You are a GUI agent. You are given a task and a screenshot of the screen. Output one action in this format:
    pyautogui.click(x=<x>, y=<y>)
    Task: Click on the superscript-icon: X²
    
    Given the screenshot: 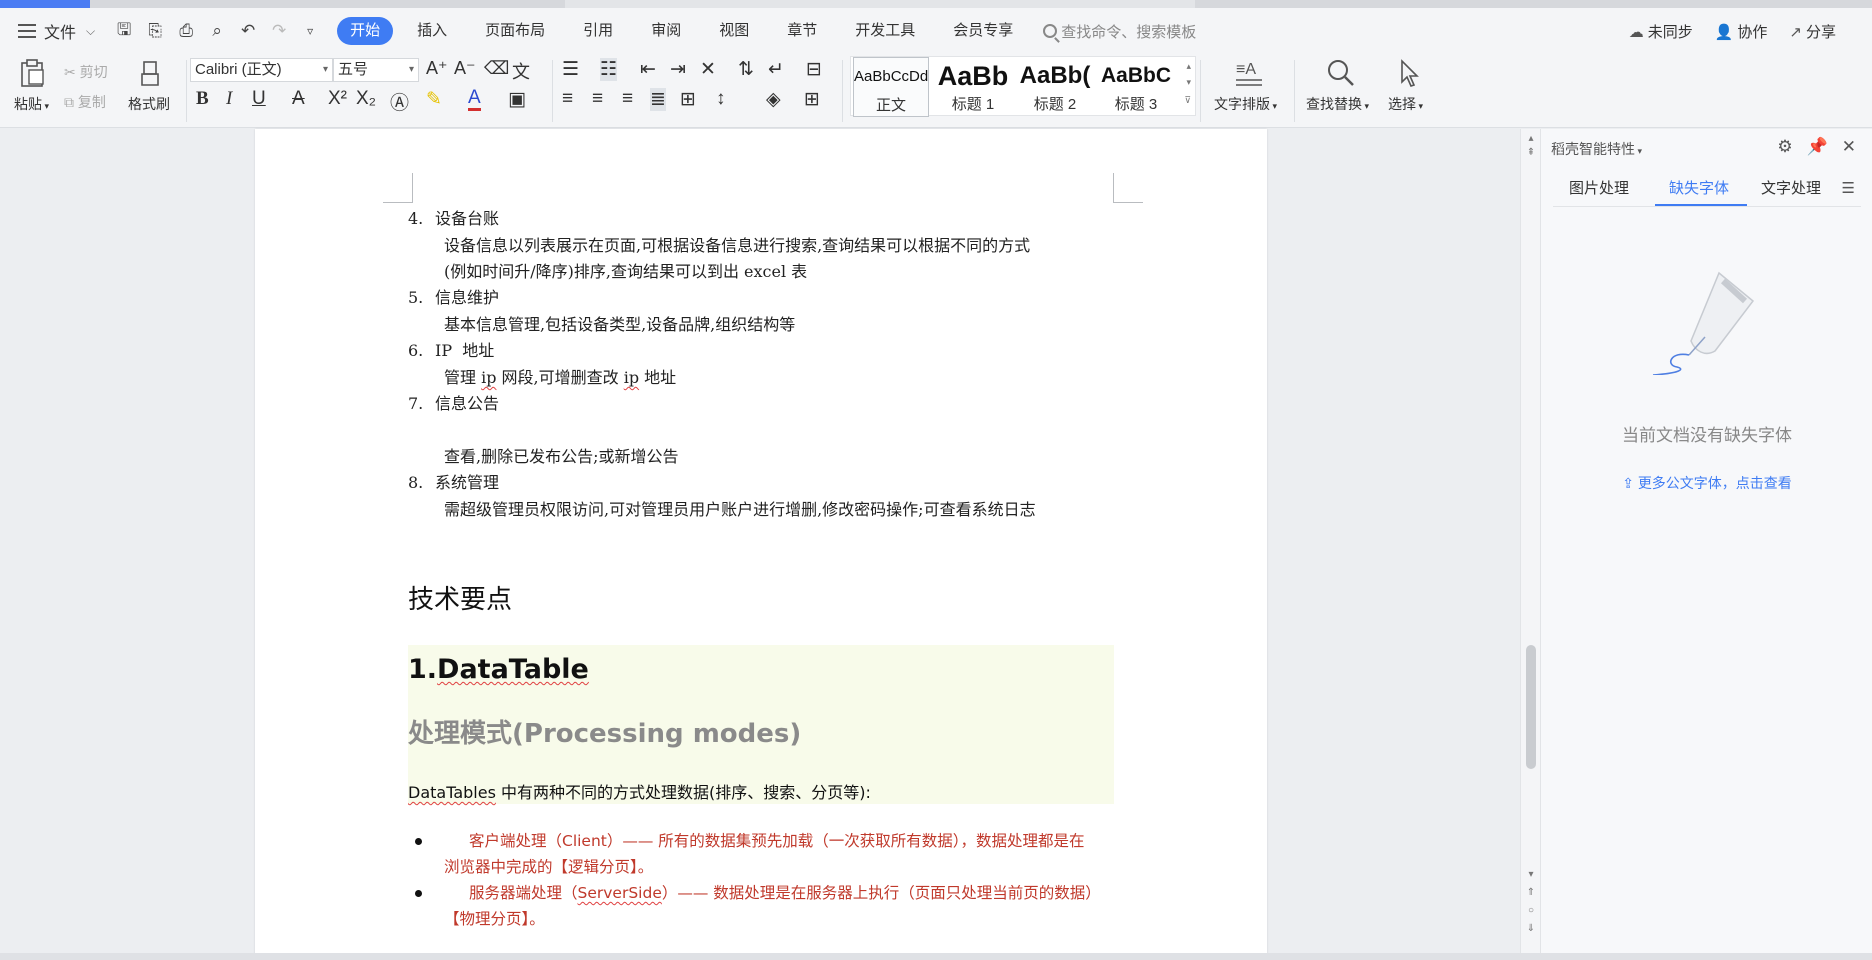 What is the action you would take?
    pyautogui.click(x=337, y=99)
    